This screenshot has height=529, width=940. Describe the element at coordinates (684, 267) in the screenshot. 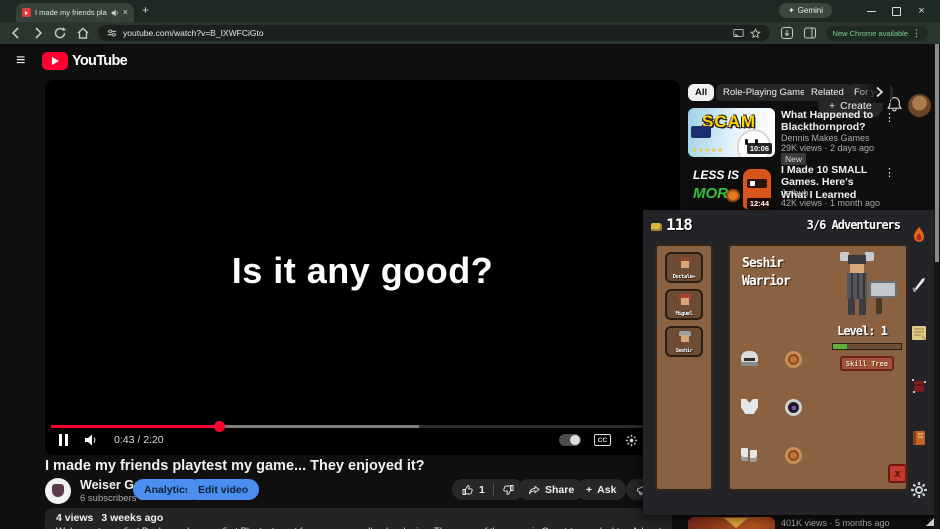

I see `roster-slot: Ductale+` at that location.